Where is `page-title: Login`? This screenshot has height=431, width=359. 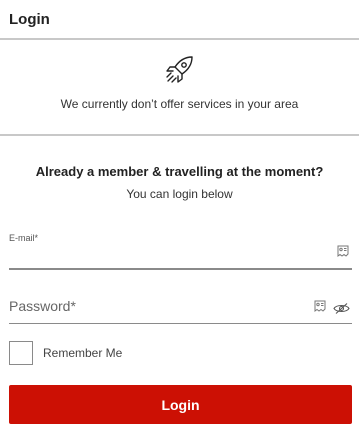 page-title: Login is located at coordinates (29, 19).